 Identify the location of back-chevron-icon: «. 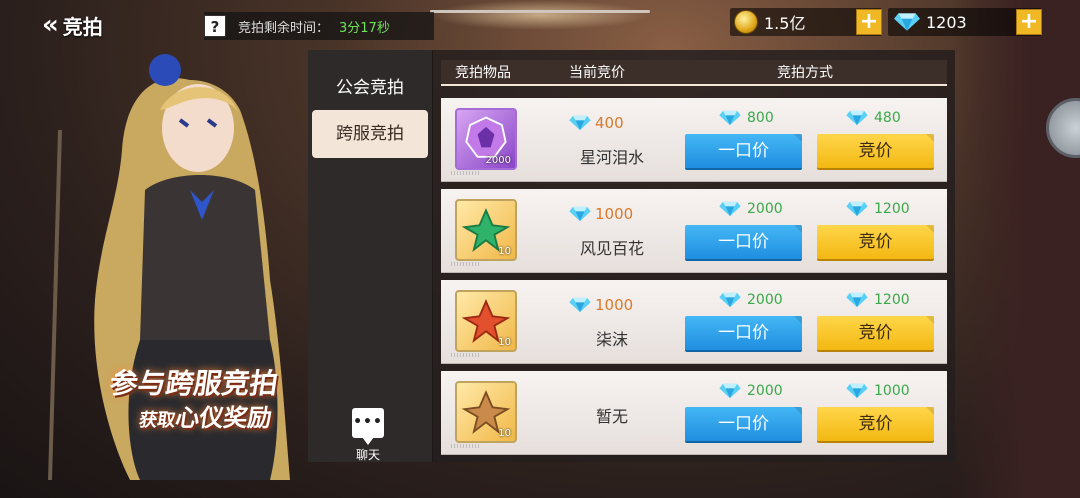
(50, 25).